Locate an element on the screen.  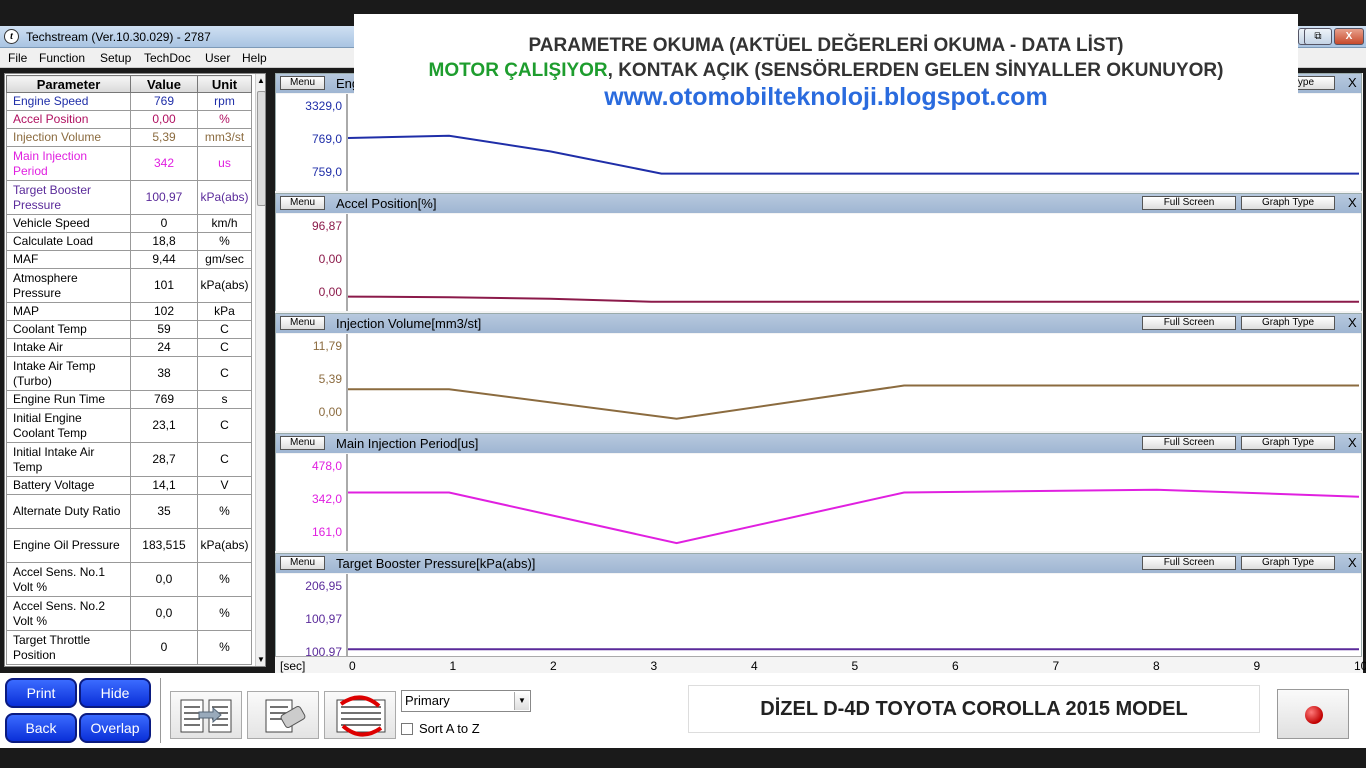
parameter-row: Engine Run Time 769 s is located at coordinates (129, 399).